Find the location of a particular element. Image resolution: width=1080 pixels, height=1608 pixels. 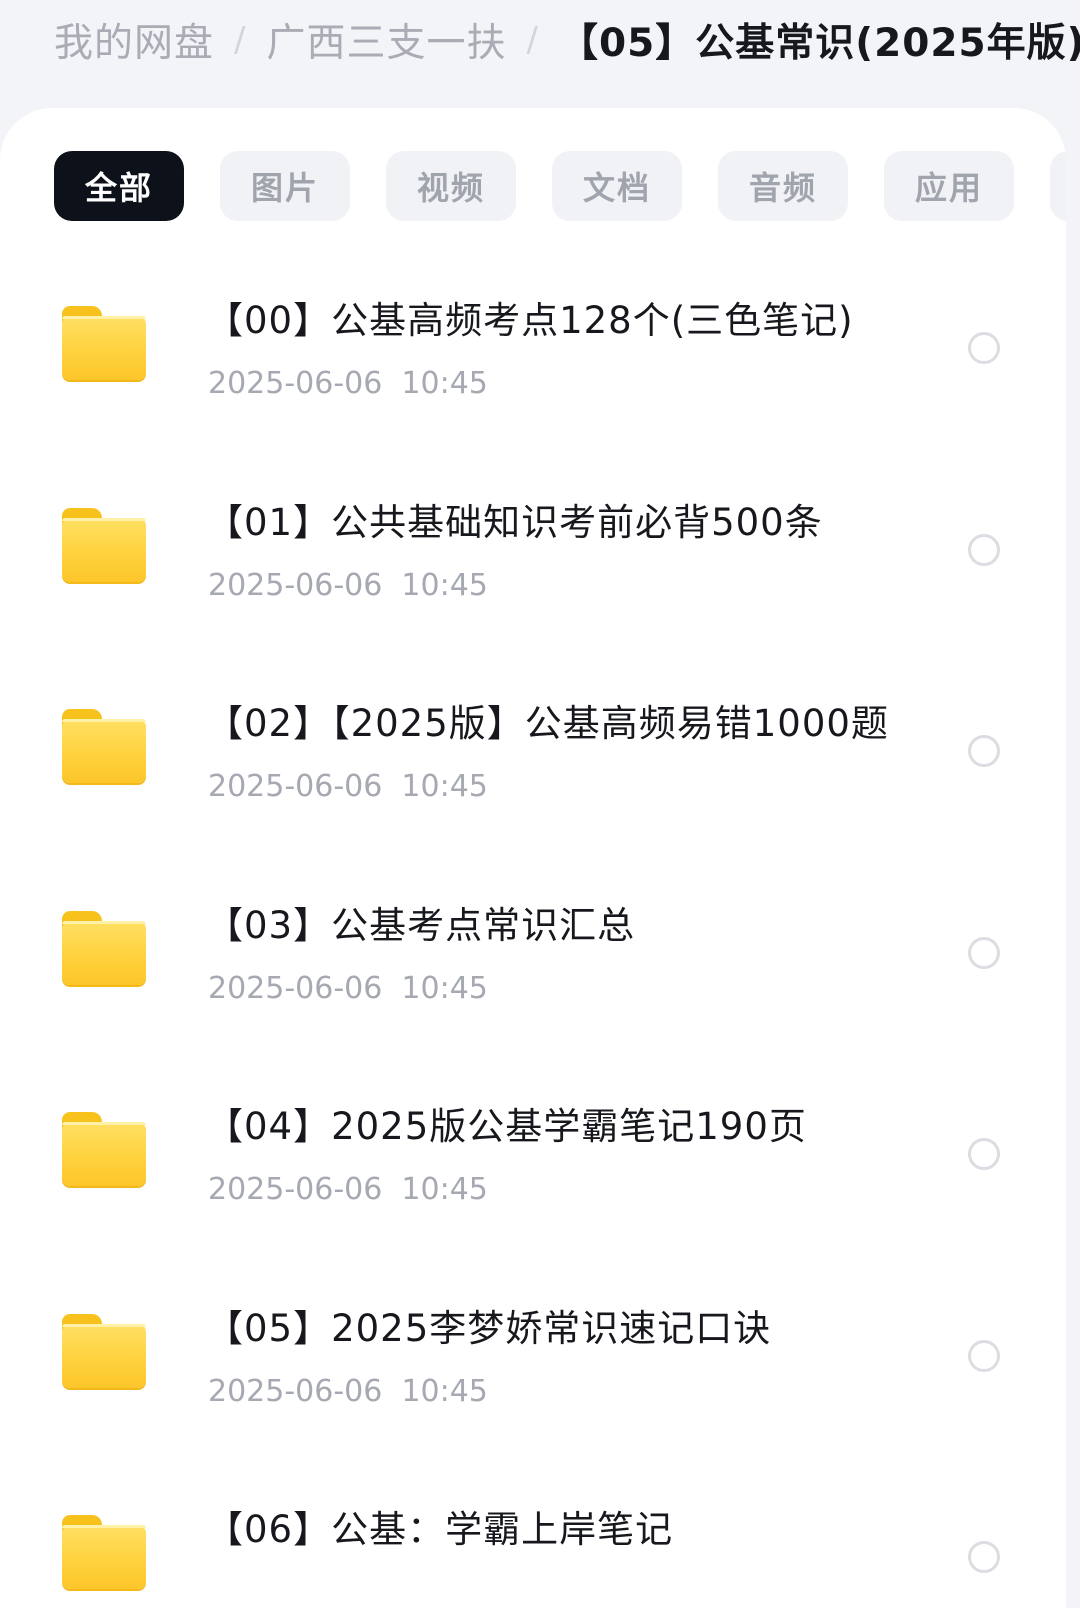

file-name: 【02】【2025版】公基高频易错1000题 is located at coordinates (547, 723).